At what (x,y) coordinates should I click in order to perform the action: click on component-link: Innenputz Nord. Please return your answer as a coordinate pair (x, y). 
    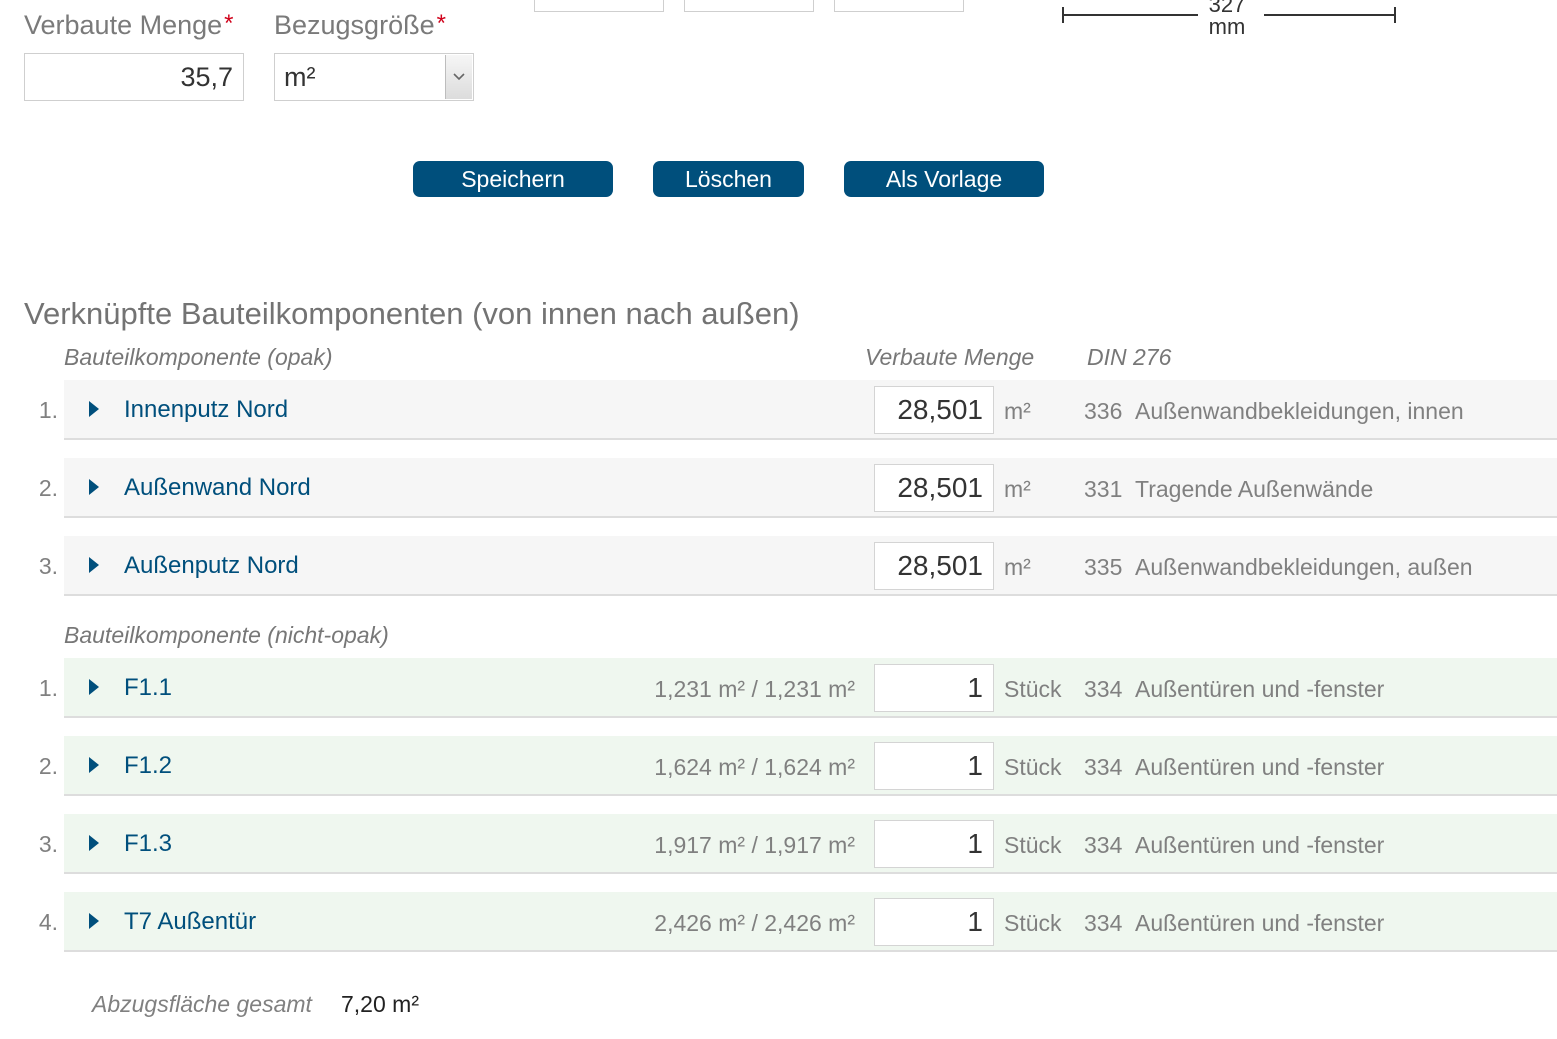
    Looking at the image, I should click on (206, 410).